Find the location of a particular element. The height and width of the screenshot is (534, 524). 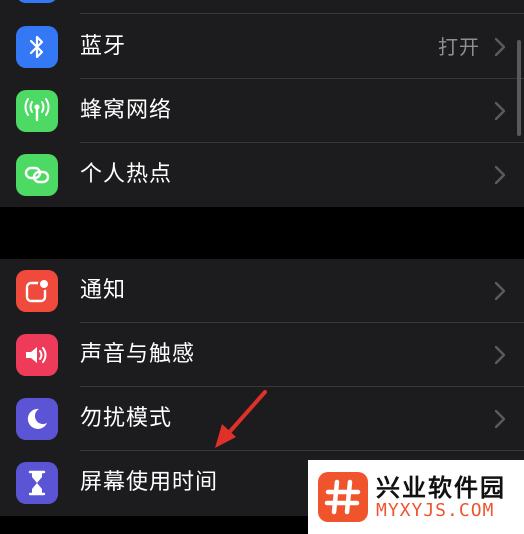

watermark: 兴业软件园 MYXYJS.COM is located at coordinates (416, 497).